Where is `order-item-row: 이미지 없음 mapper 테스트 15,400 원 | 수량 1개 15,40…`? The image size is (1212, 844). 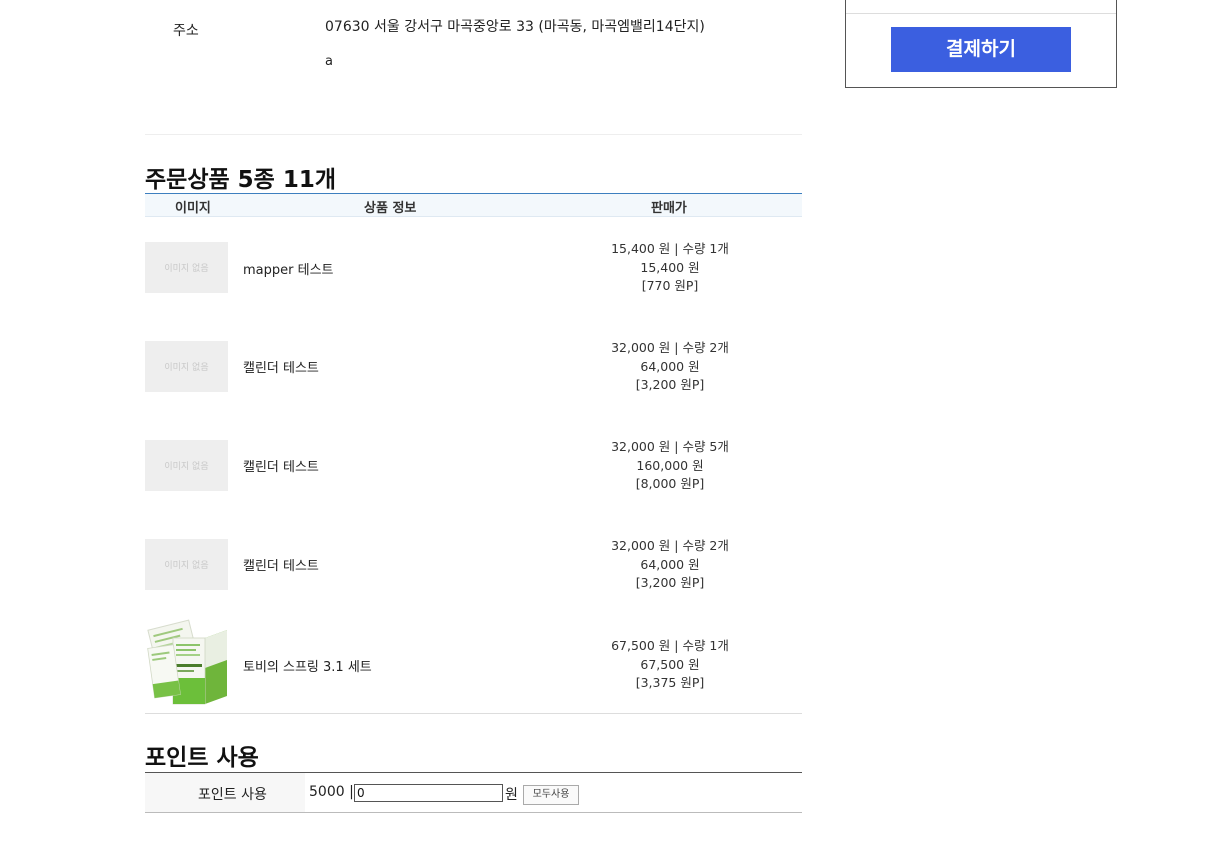 order-item-row: 이미지 없음 mapper 테스트 15,400 원 | 수량 1개 15,40… is located at coordinates (473, 271).